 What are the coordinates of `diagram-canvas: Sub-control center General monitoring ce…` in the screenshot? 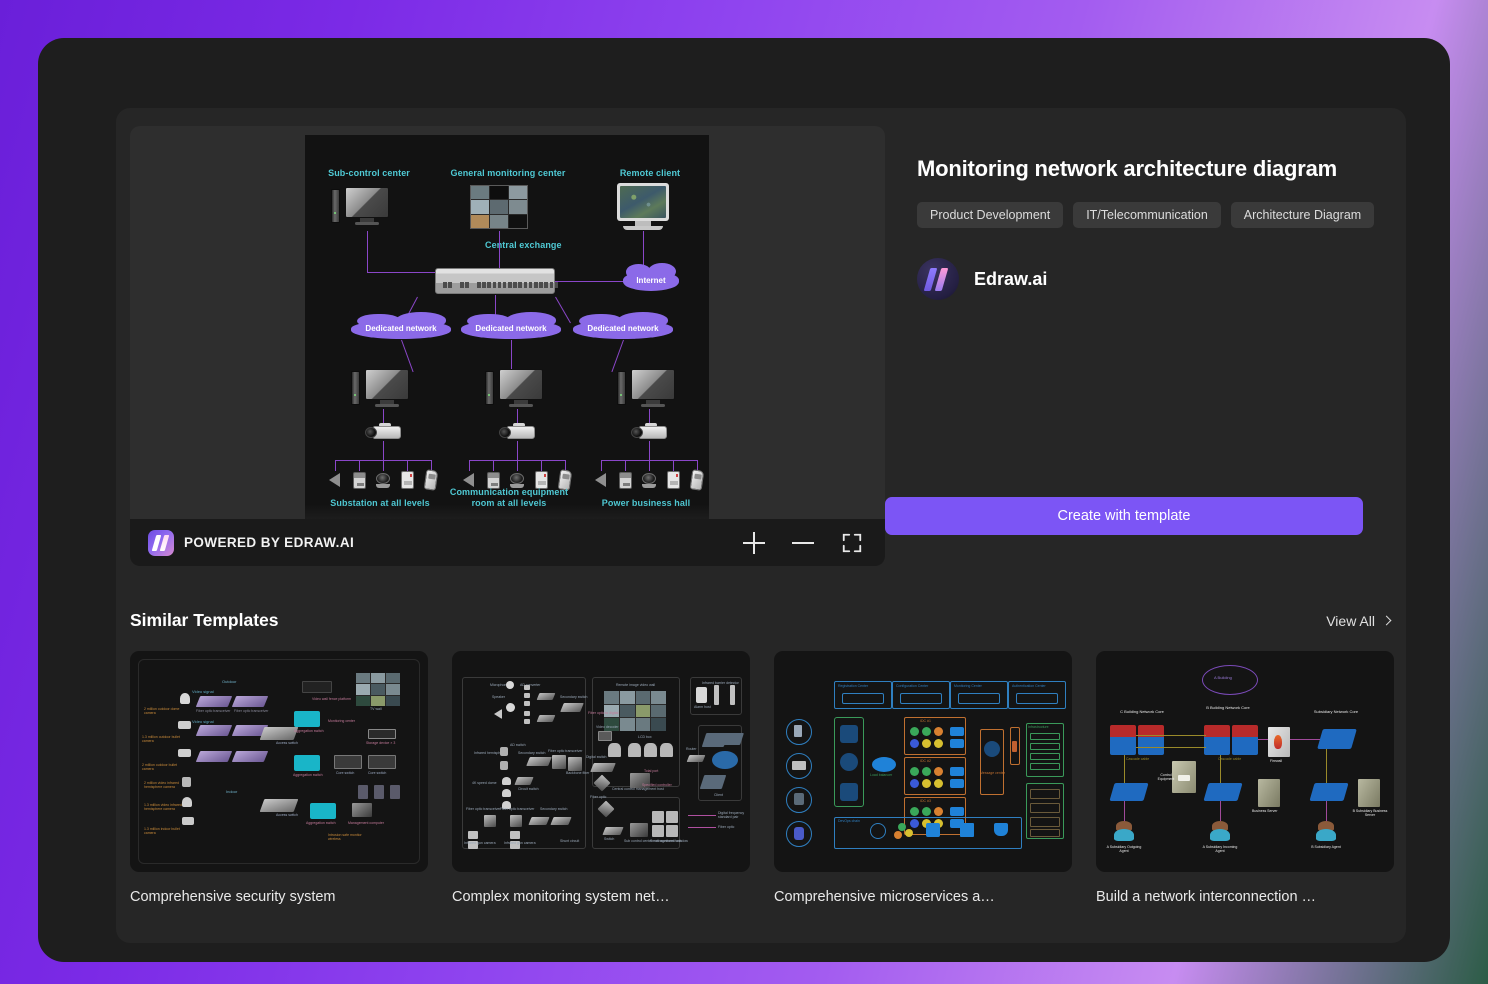 It's located at (507, 332).